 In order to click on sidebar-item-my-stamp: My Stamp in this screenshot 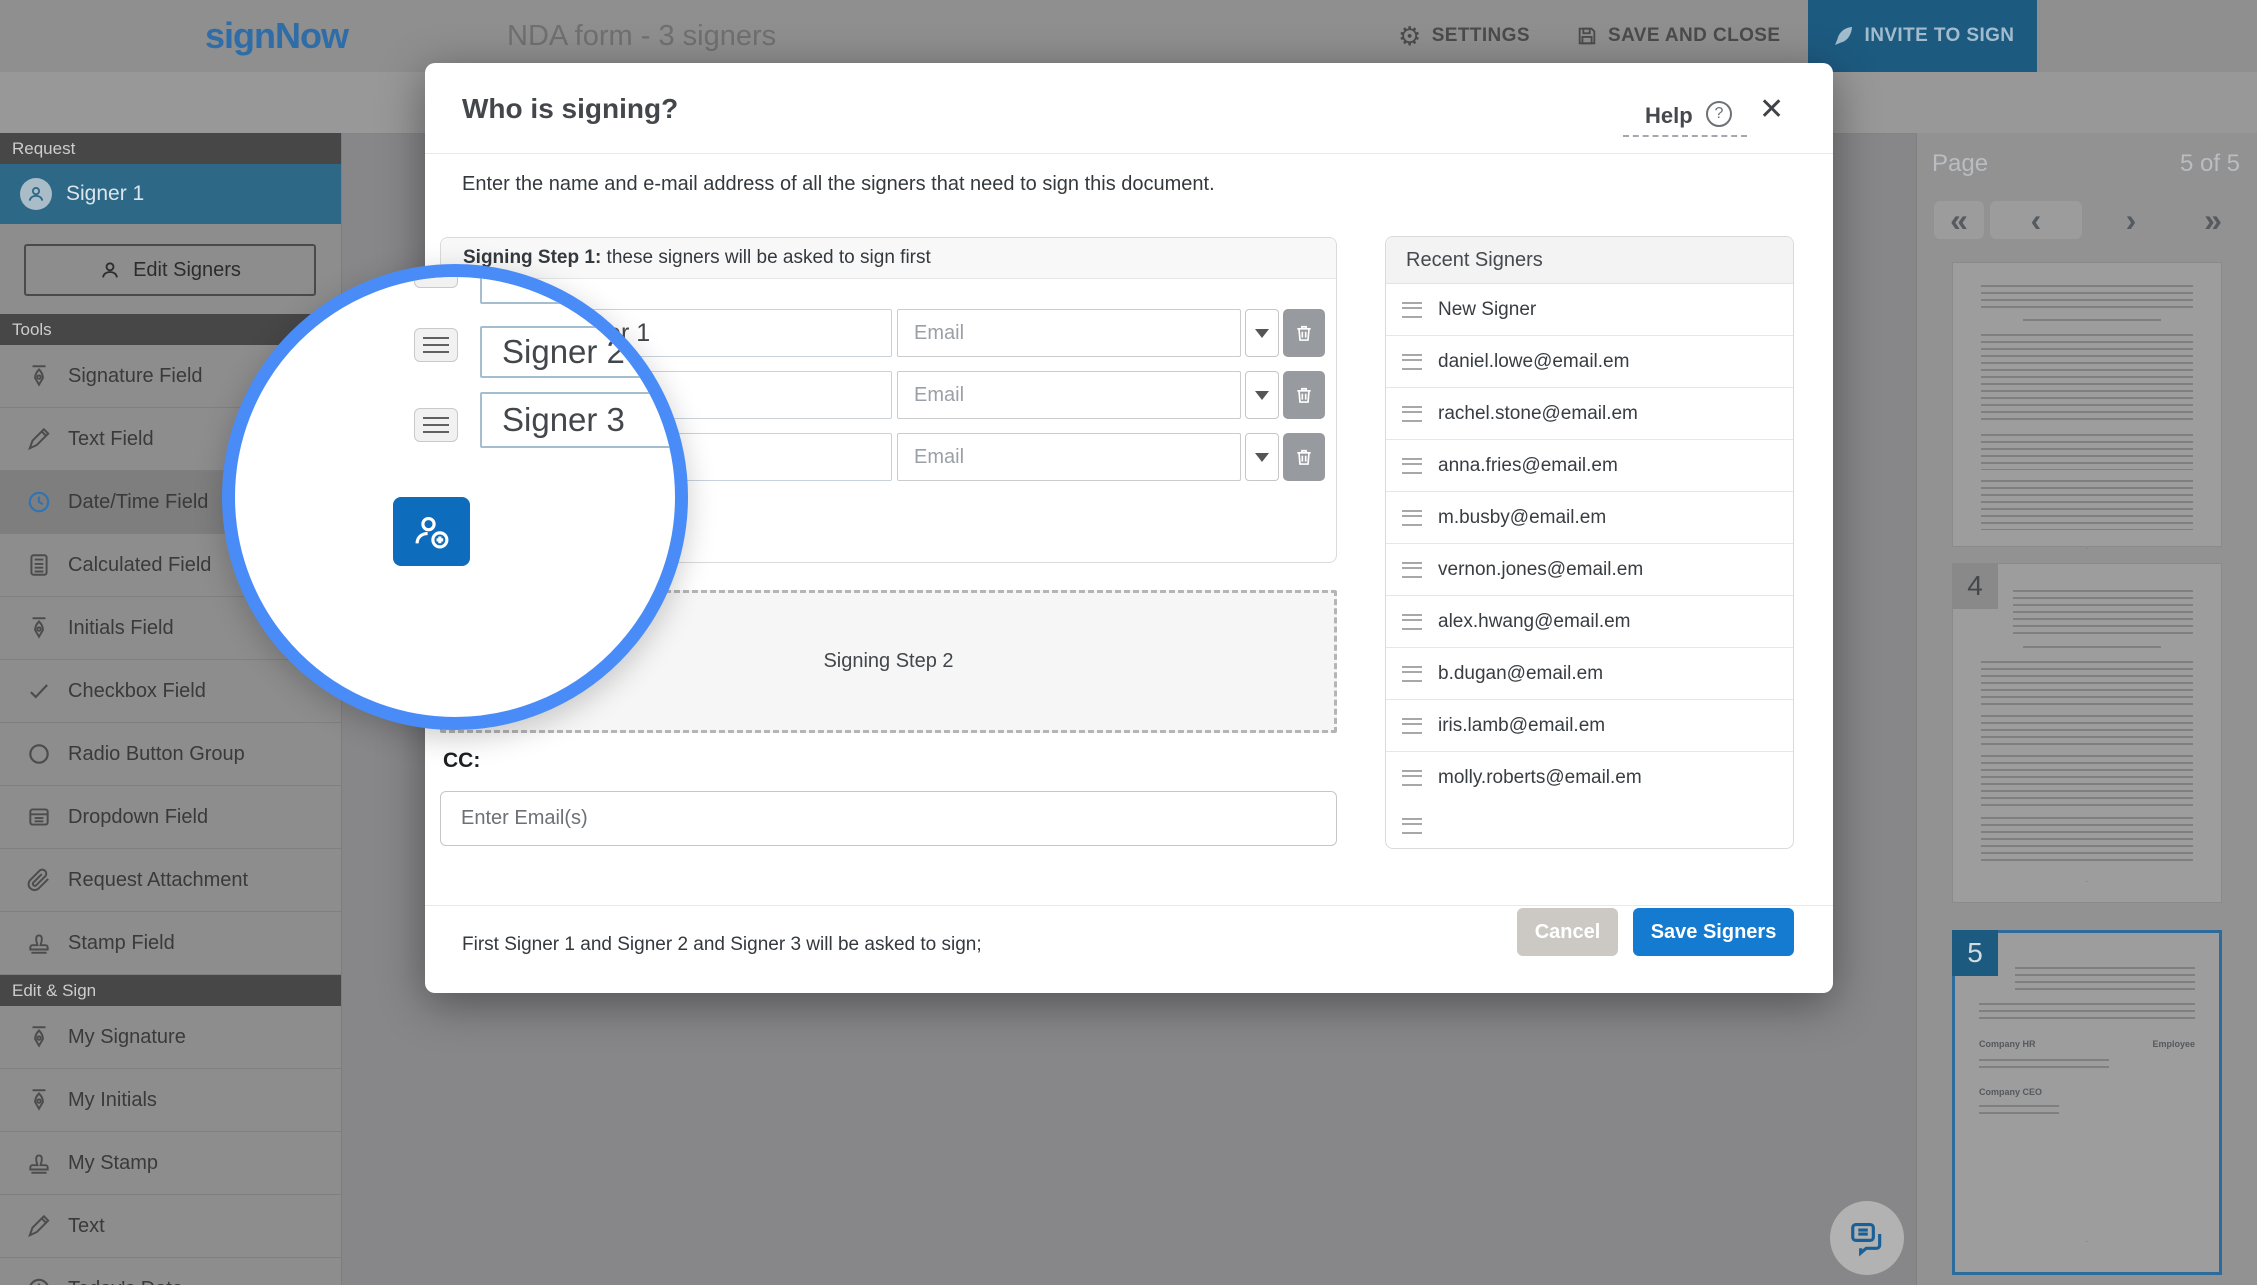, I will do `click(170, 1163)`.